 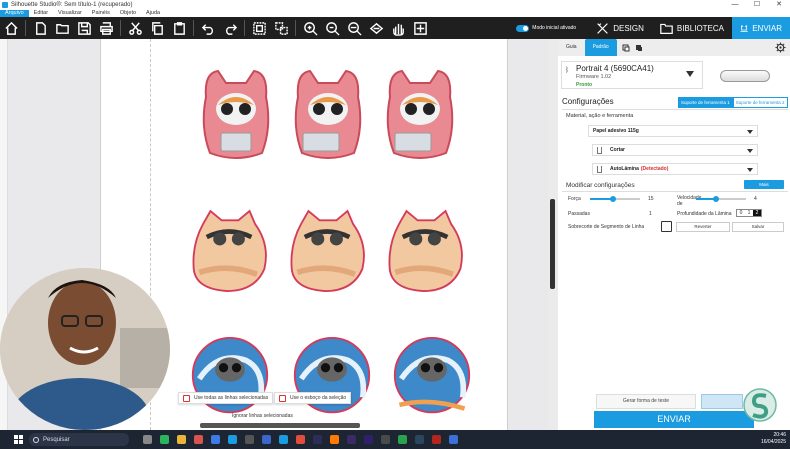 What do you see at coordinates (128, 13) in the screenshot?
I see `menu-object: Objeto` at bounding box center [128, 13].